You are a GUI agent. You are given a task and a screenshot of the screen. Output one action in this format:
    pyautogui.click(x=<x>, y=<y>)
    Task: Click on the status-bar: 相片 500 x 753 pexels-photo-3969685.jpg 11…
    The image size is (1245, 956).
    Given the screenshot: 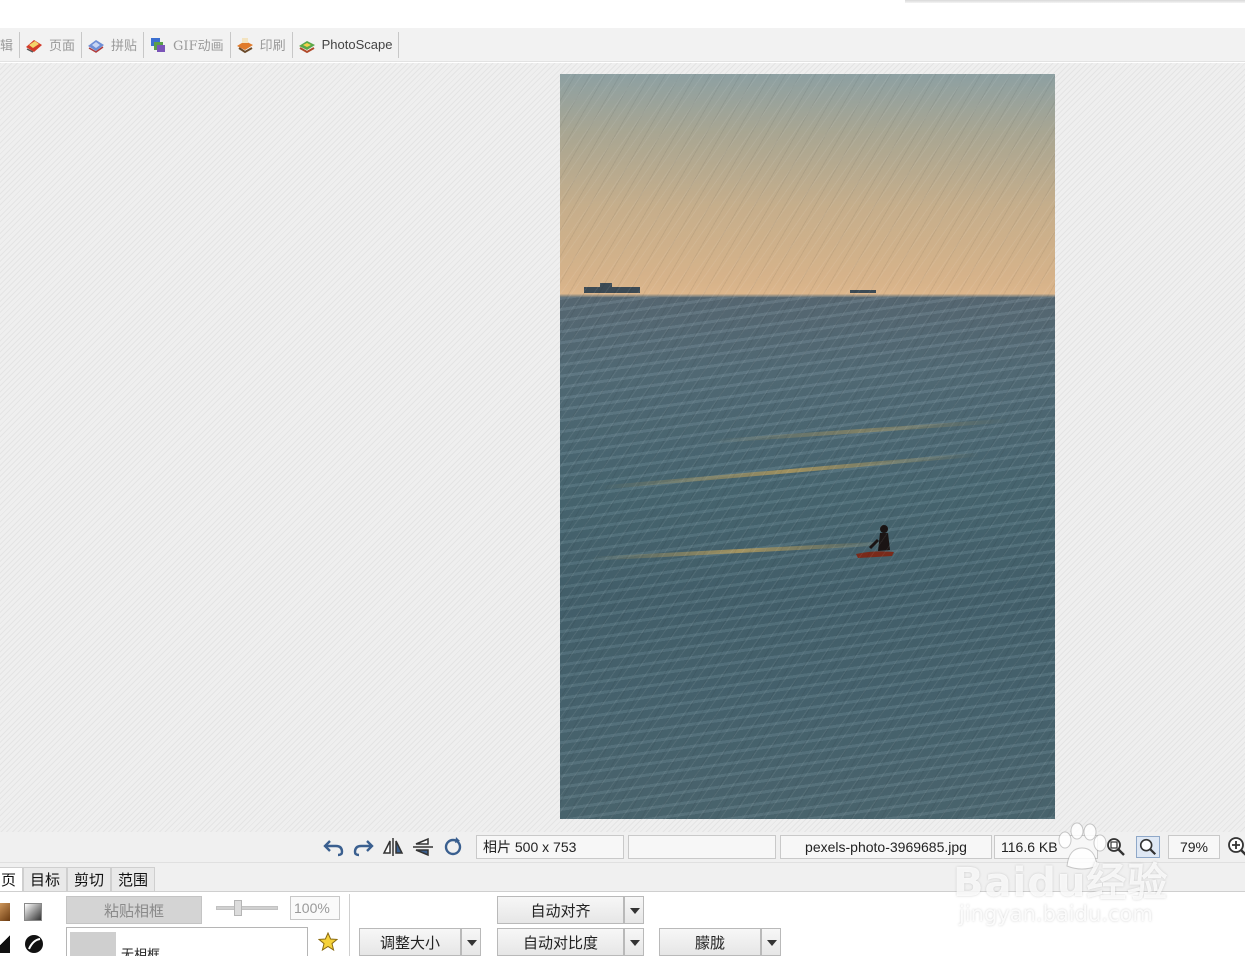 What is the action you would take?
    pyautogui.click(x=622, y=847)
    